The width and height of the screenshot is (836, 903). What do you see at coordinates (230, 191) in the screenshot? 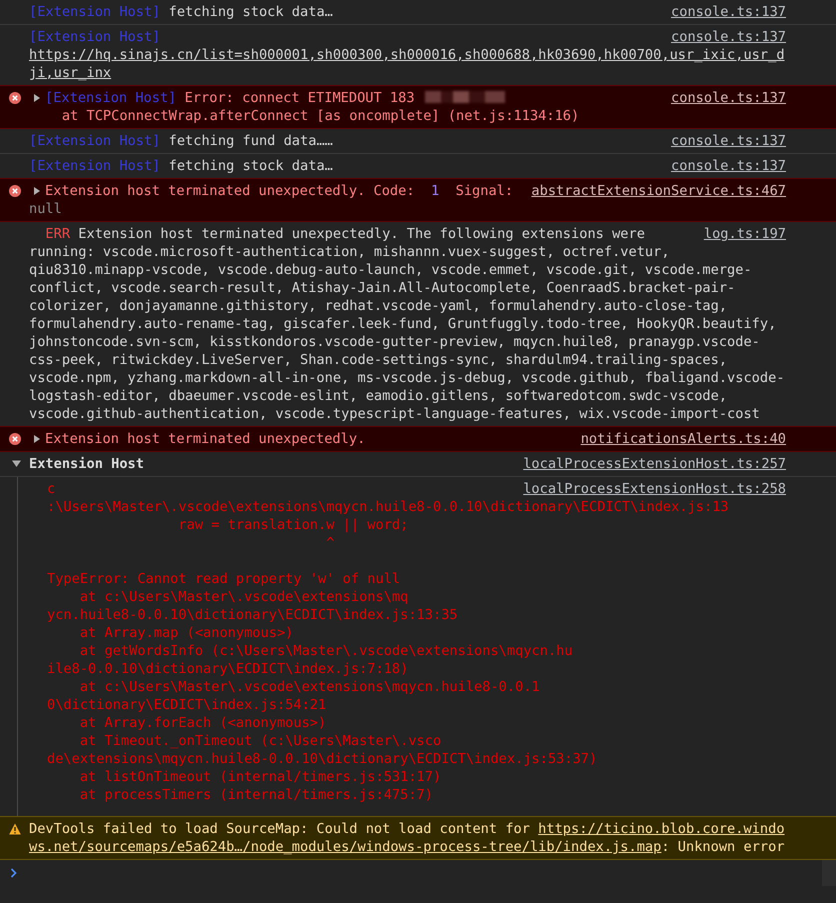
I see `error-text: Extension host terminated unexpectedly. Code:` at bounding box center [230, 191].